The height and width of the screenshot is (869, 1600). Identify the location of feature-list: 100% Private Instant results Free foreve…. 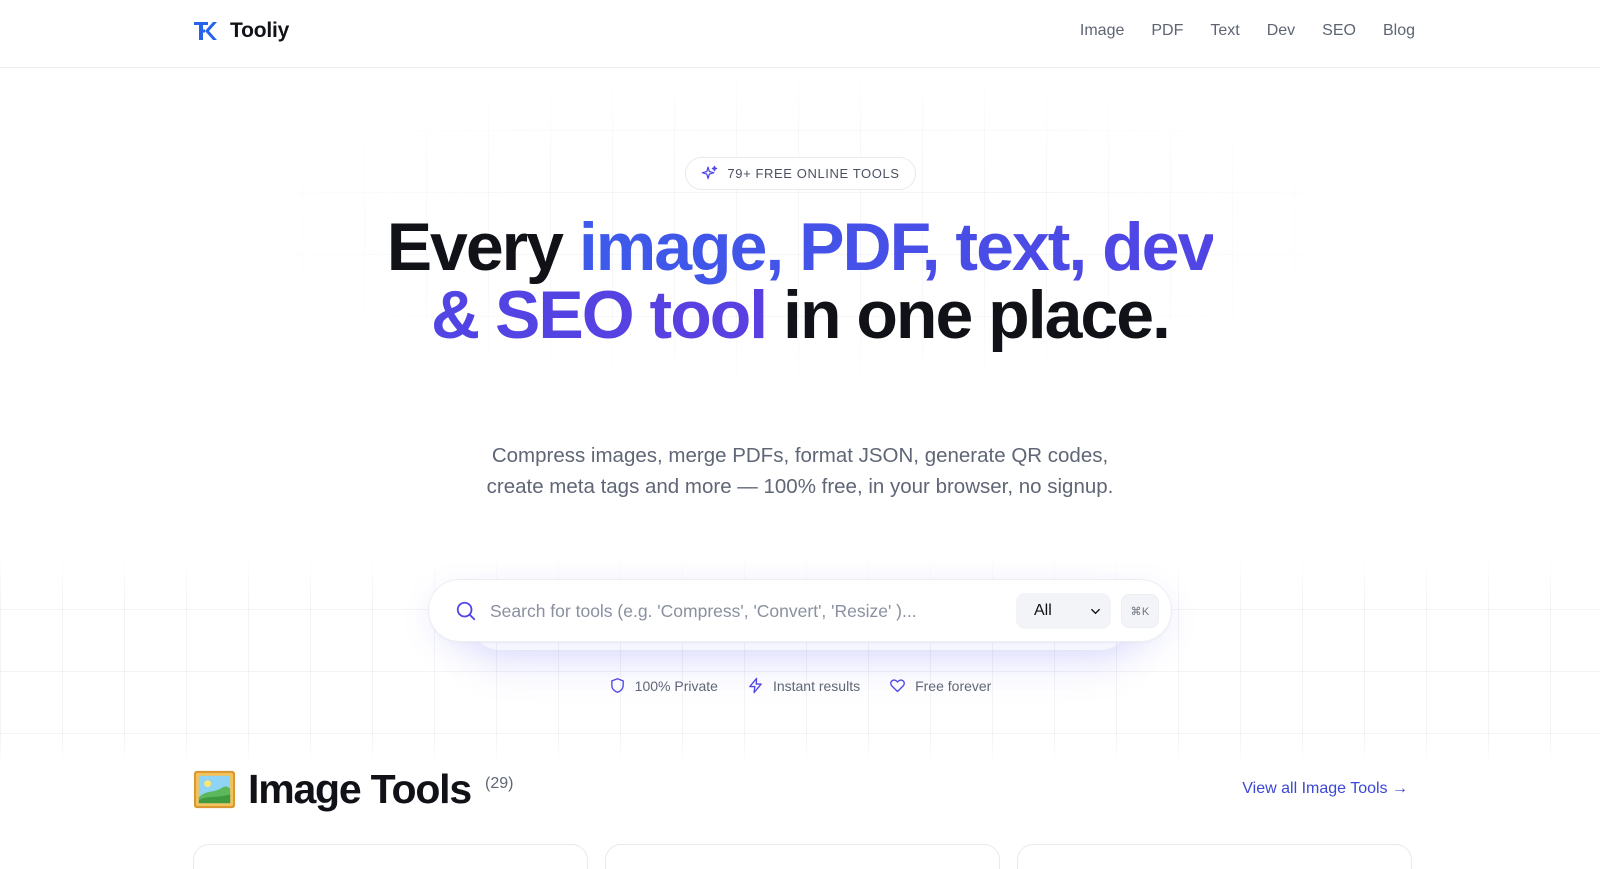
(800, 685).